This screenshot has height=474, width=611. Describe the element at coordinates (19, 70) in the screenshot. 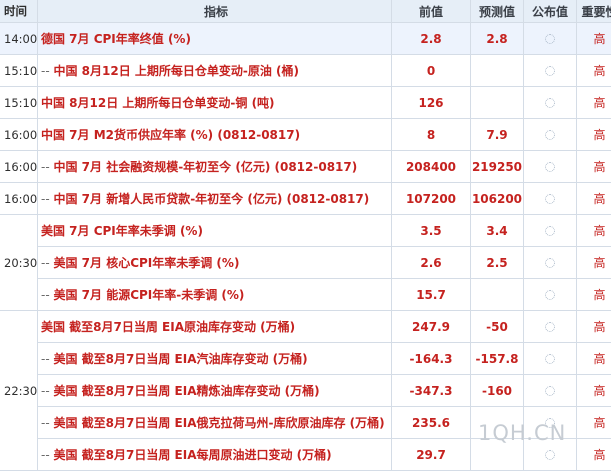

I see `row-time: 15:10` at that location.